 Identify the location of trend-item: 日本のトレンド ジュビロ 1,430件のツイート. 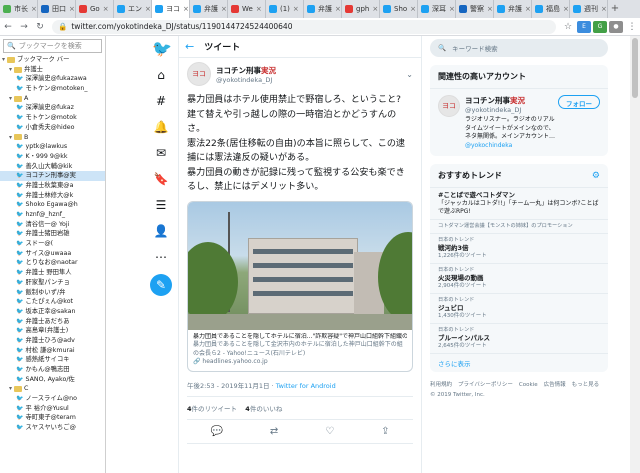
(519, 309).